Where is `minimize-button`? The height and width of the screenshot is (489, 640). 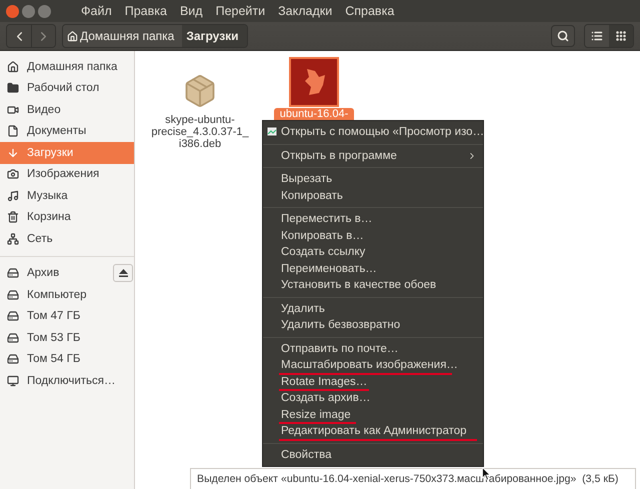
minimize-button is located at coordinates (28, 11).